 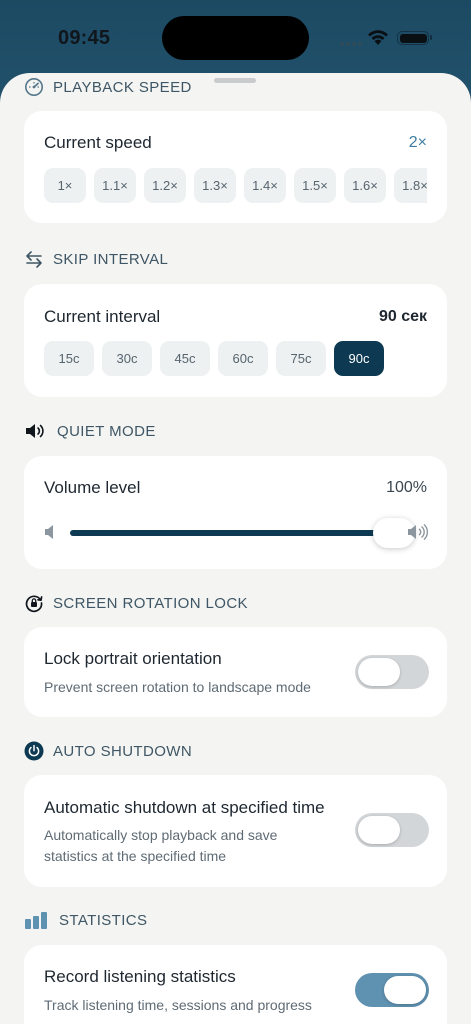 I want to click on interval-option-90-selected: 90с, so click(x=359, y=358).